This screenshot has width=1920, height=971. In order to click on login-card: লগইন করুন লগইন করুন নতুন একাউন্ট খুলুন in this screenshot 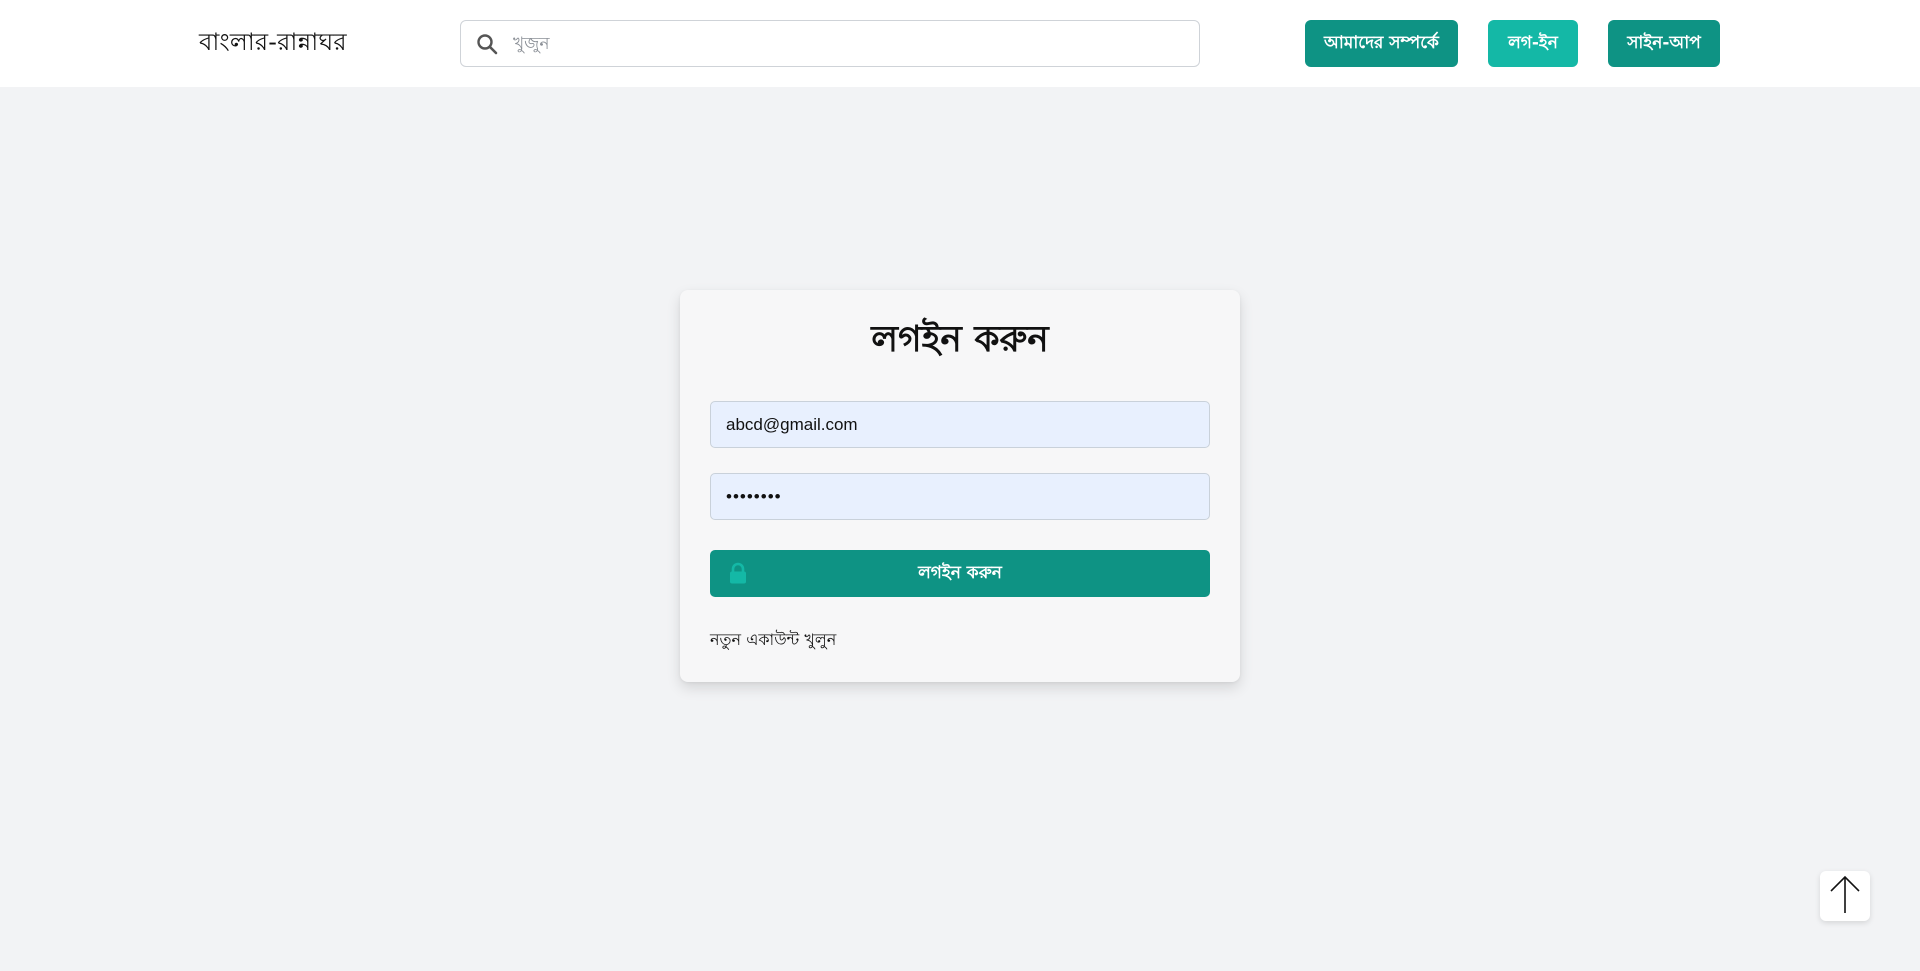, I will do `click(960, 486)`.